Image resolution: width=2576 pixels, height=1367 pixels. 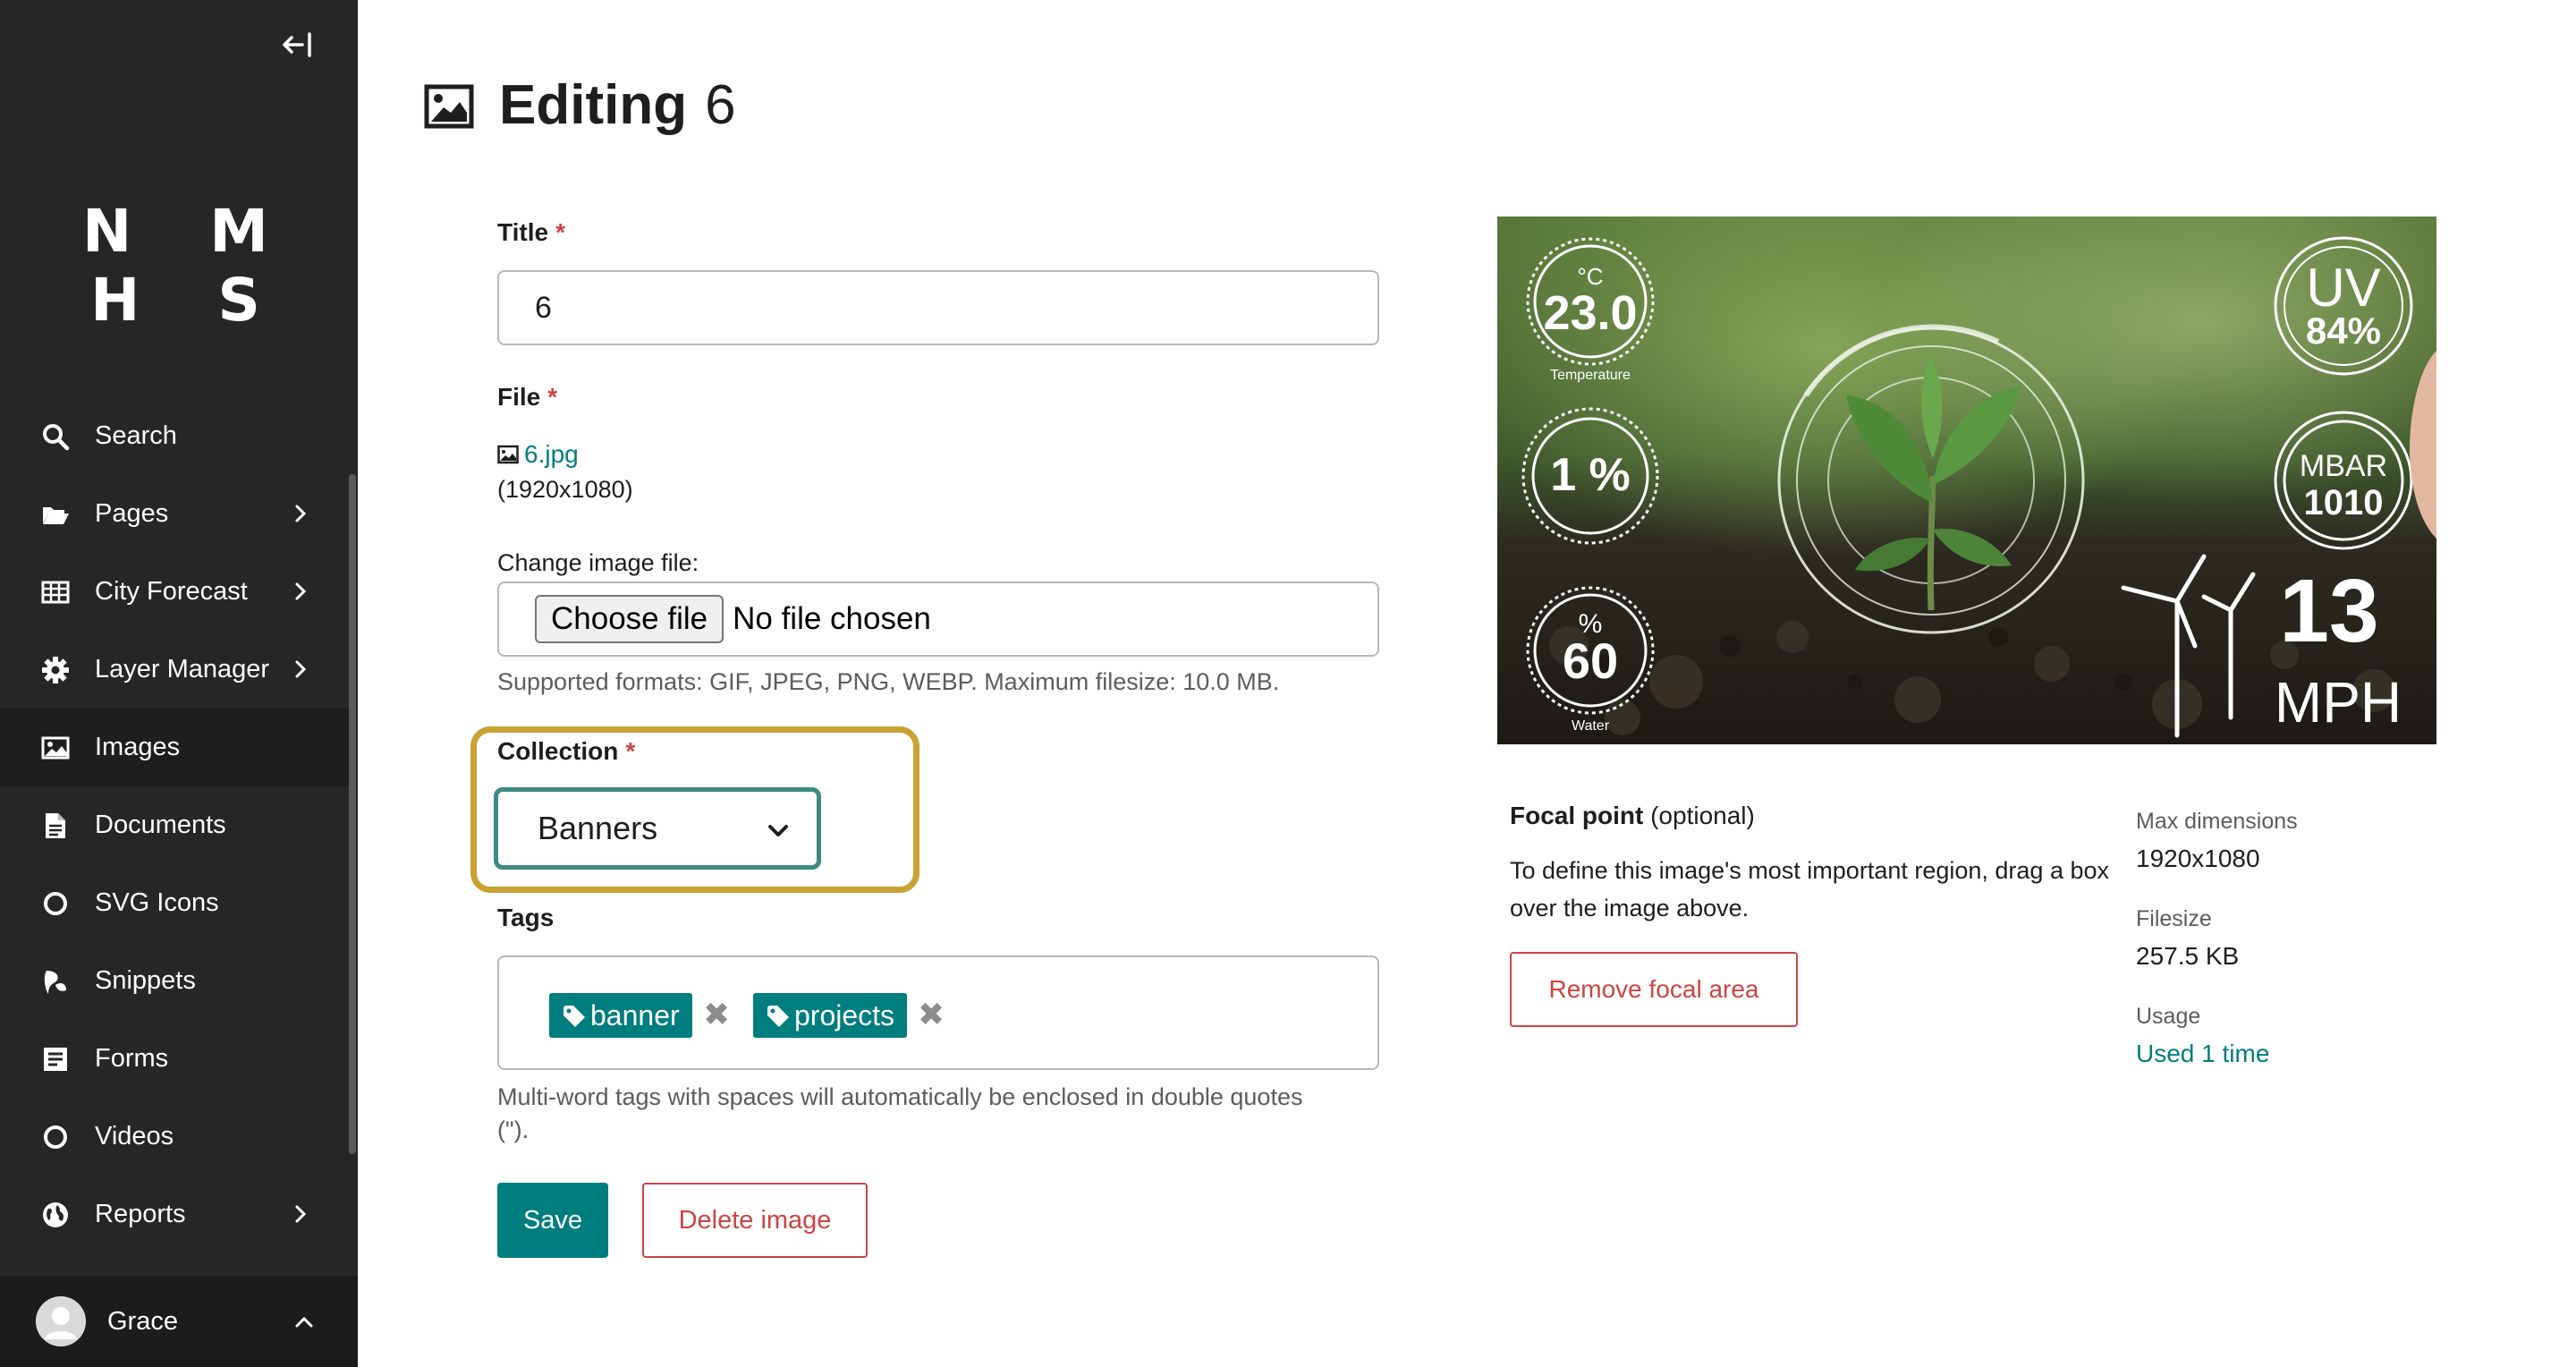 I want to click on sidebar-item-label: City Forecast, so click(x=171, y=591).